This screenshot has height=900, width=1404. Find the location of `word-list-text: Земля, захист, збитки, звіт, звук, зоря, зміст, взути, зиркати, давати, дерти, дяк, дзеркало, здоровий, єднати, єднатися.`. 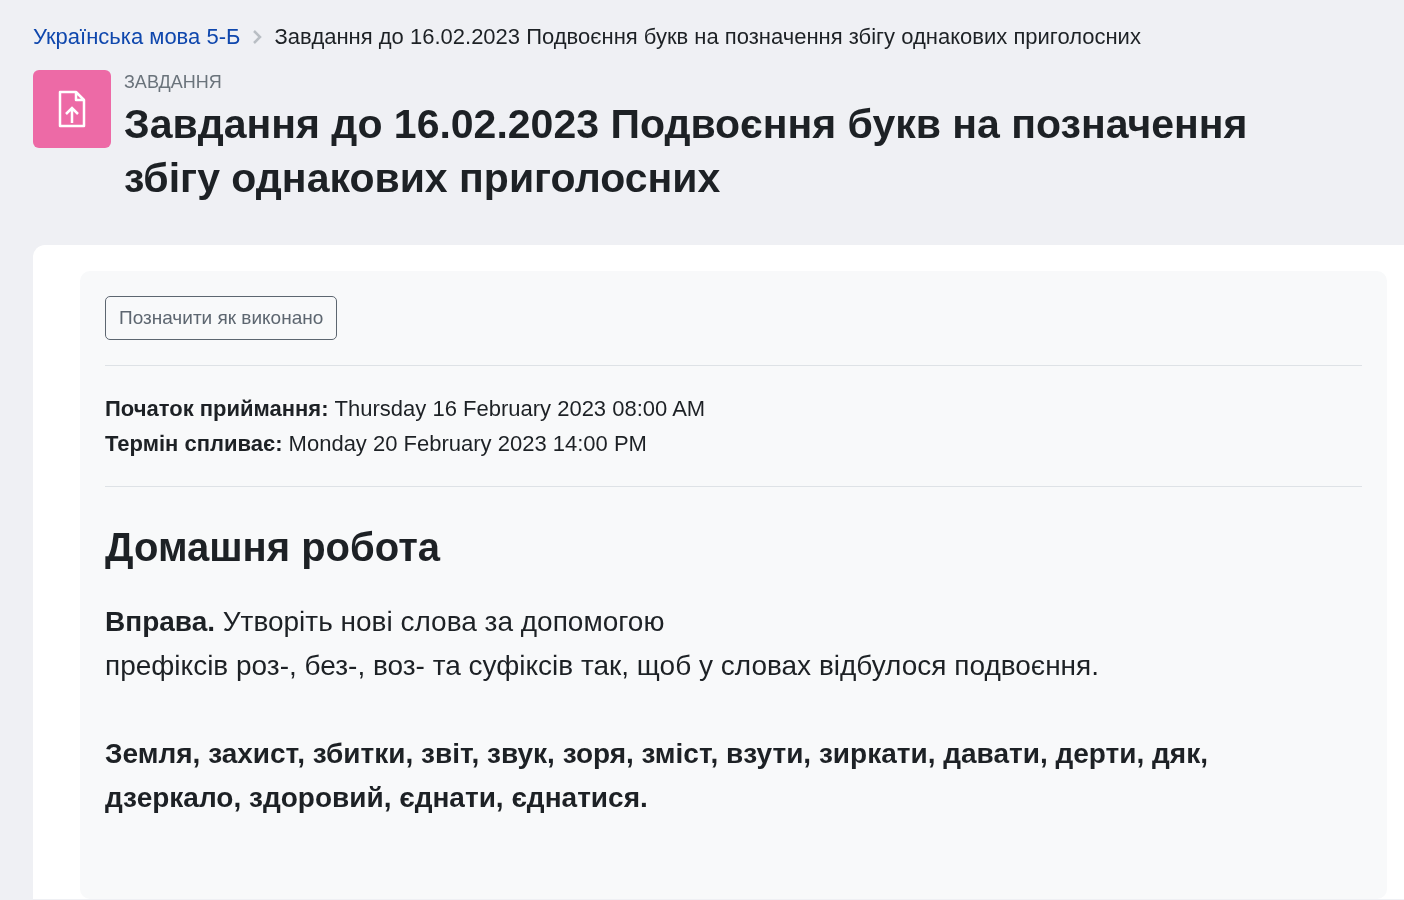

word-list-text: Земля, захист, збитки, звіт, звук, зоря, зміст, взути, зиркати, давати, дерти, дяк, дзеркало, здоровий, єднати, єднатися. is located at coordinates (657, 776).